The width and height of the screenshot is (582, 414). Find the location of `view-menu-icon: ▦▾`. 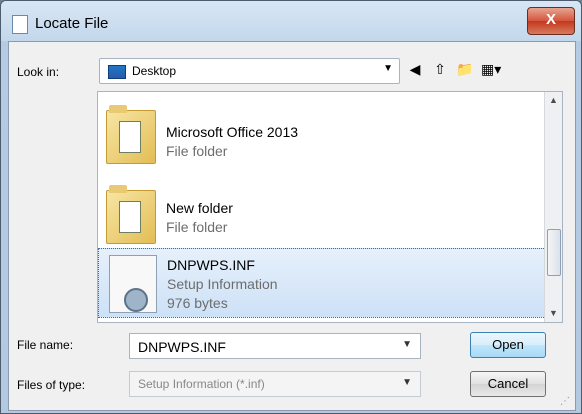

view-menu-icon: ▦▾ is located at coordinates (491, 69).